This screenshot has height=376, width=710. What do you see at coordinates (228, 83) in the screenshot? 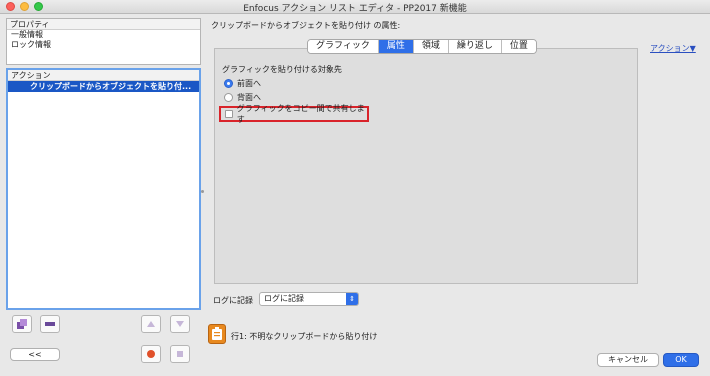
I see `radio-selected-icon` at bounding box center [228, 83].